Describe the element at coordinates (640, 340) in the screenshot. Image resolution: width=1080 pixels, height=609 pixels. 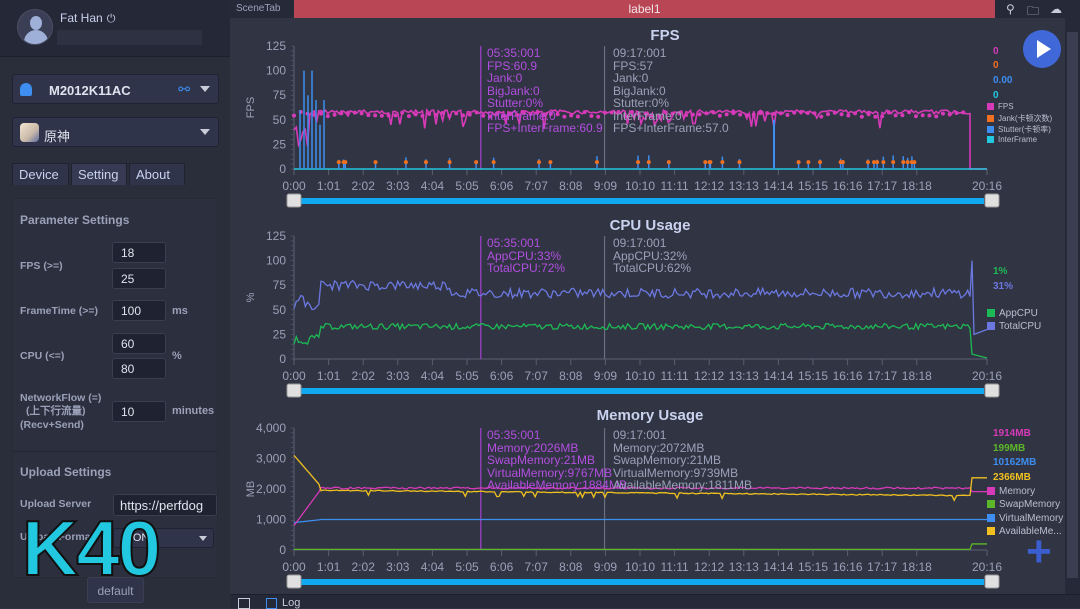
I see `appcpu-series-line` at that location.